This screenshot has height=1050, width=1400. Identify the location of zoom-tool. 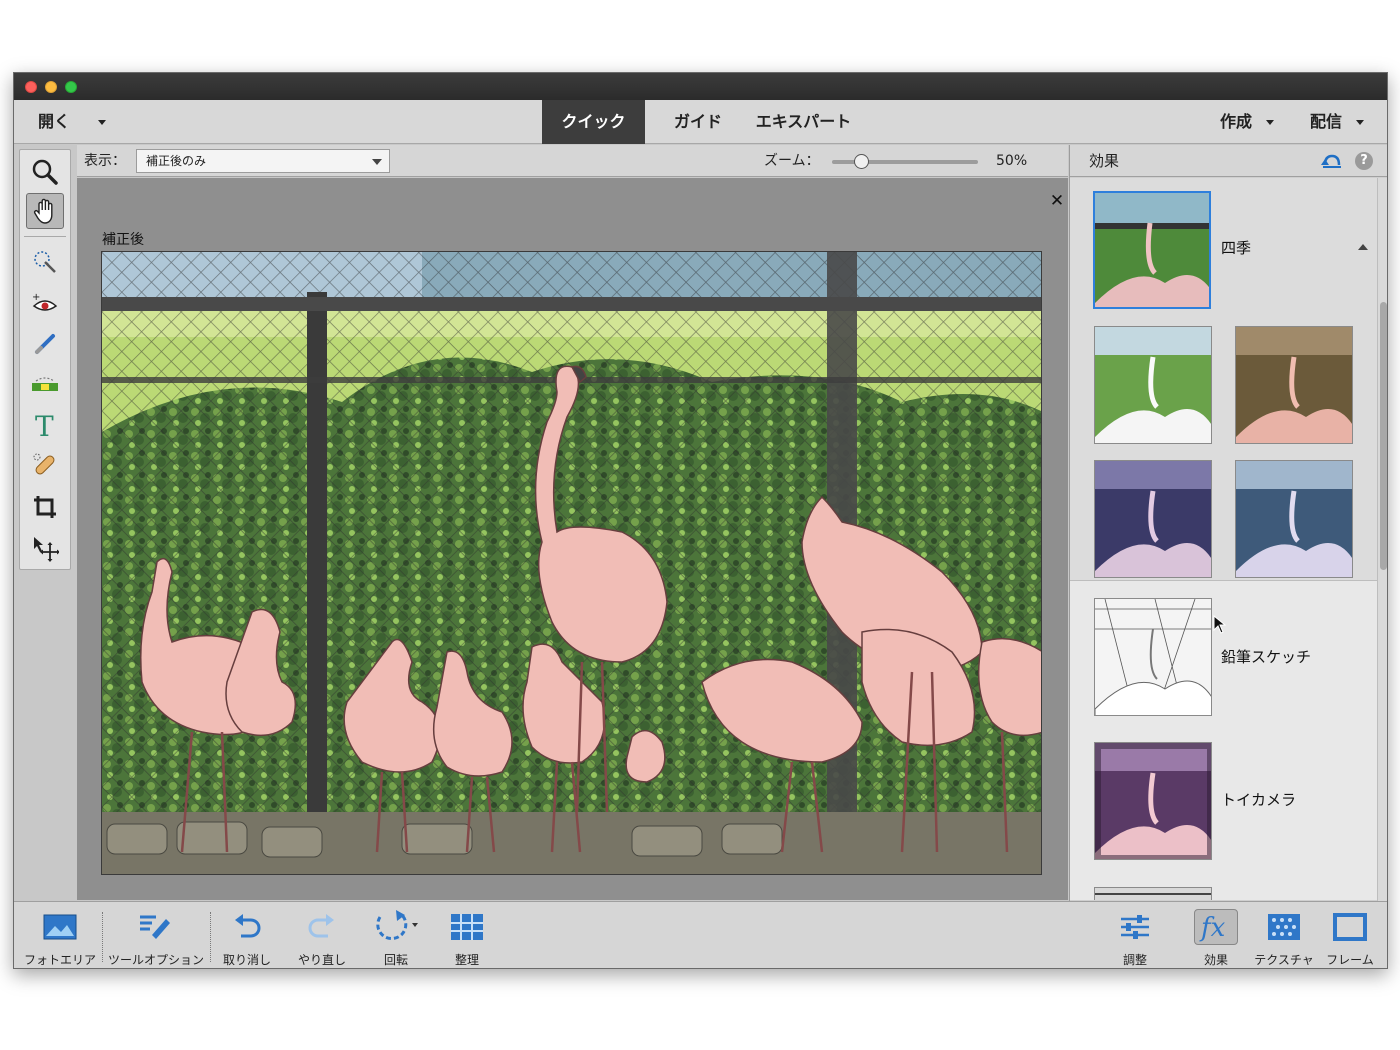
(45, 172).